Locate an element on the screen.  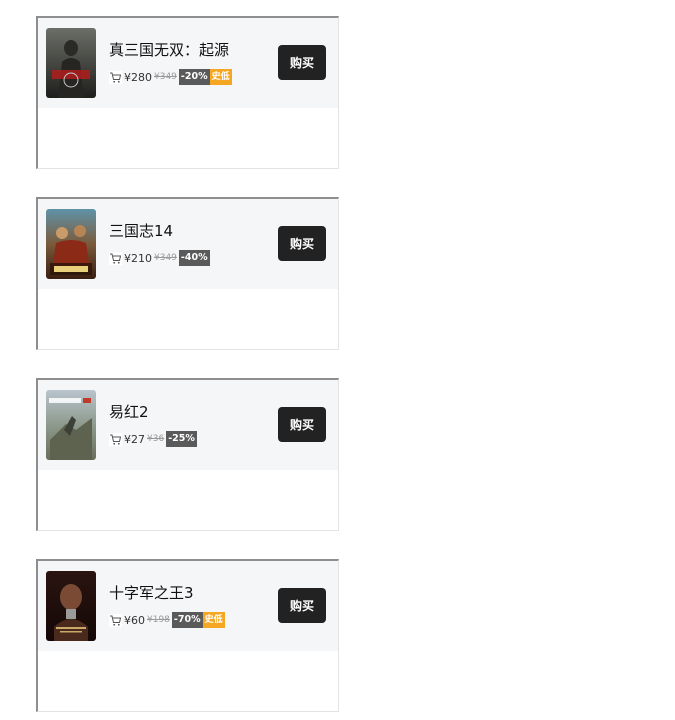
price-row: ¥210 ¥349 -40% is located at coordinates (159, 258).